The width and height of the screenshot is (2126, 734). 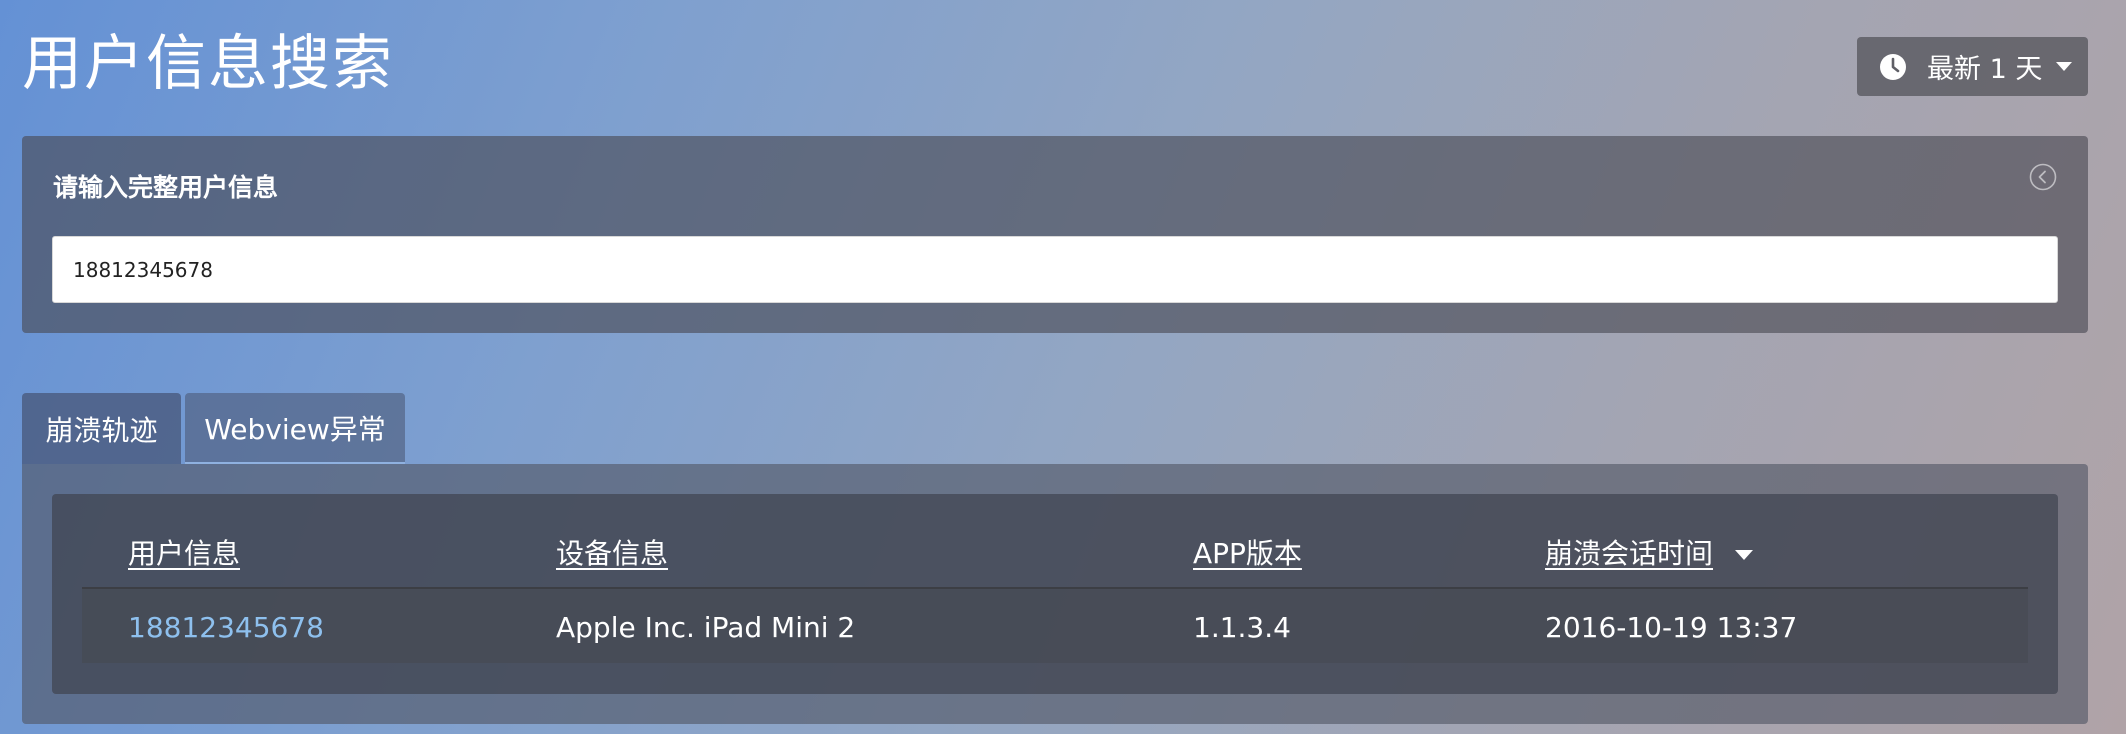 What do you see at coordinates (226, 627) in the screenshot?
I see `user-info-link: 18812345678` at bounding box center [226, 627].